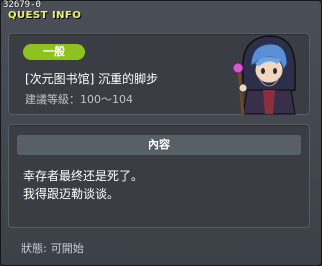 Image resolution: width=322 pixels, height=266 pixels. I want to click on quest-id: 32679-0, so click(22, 5).